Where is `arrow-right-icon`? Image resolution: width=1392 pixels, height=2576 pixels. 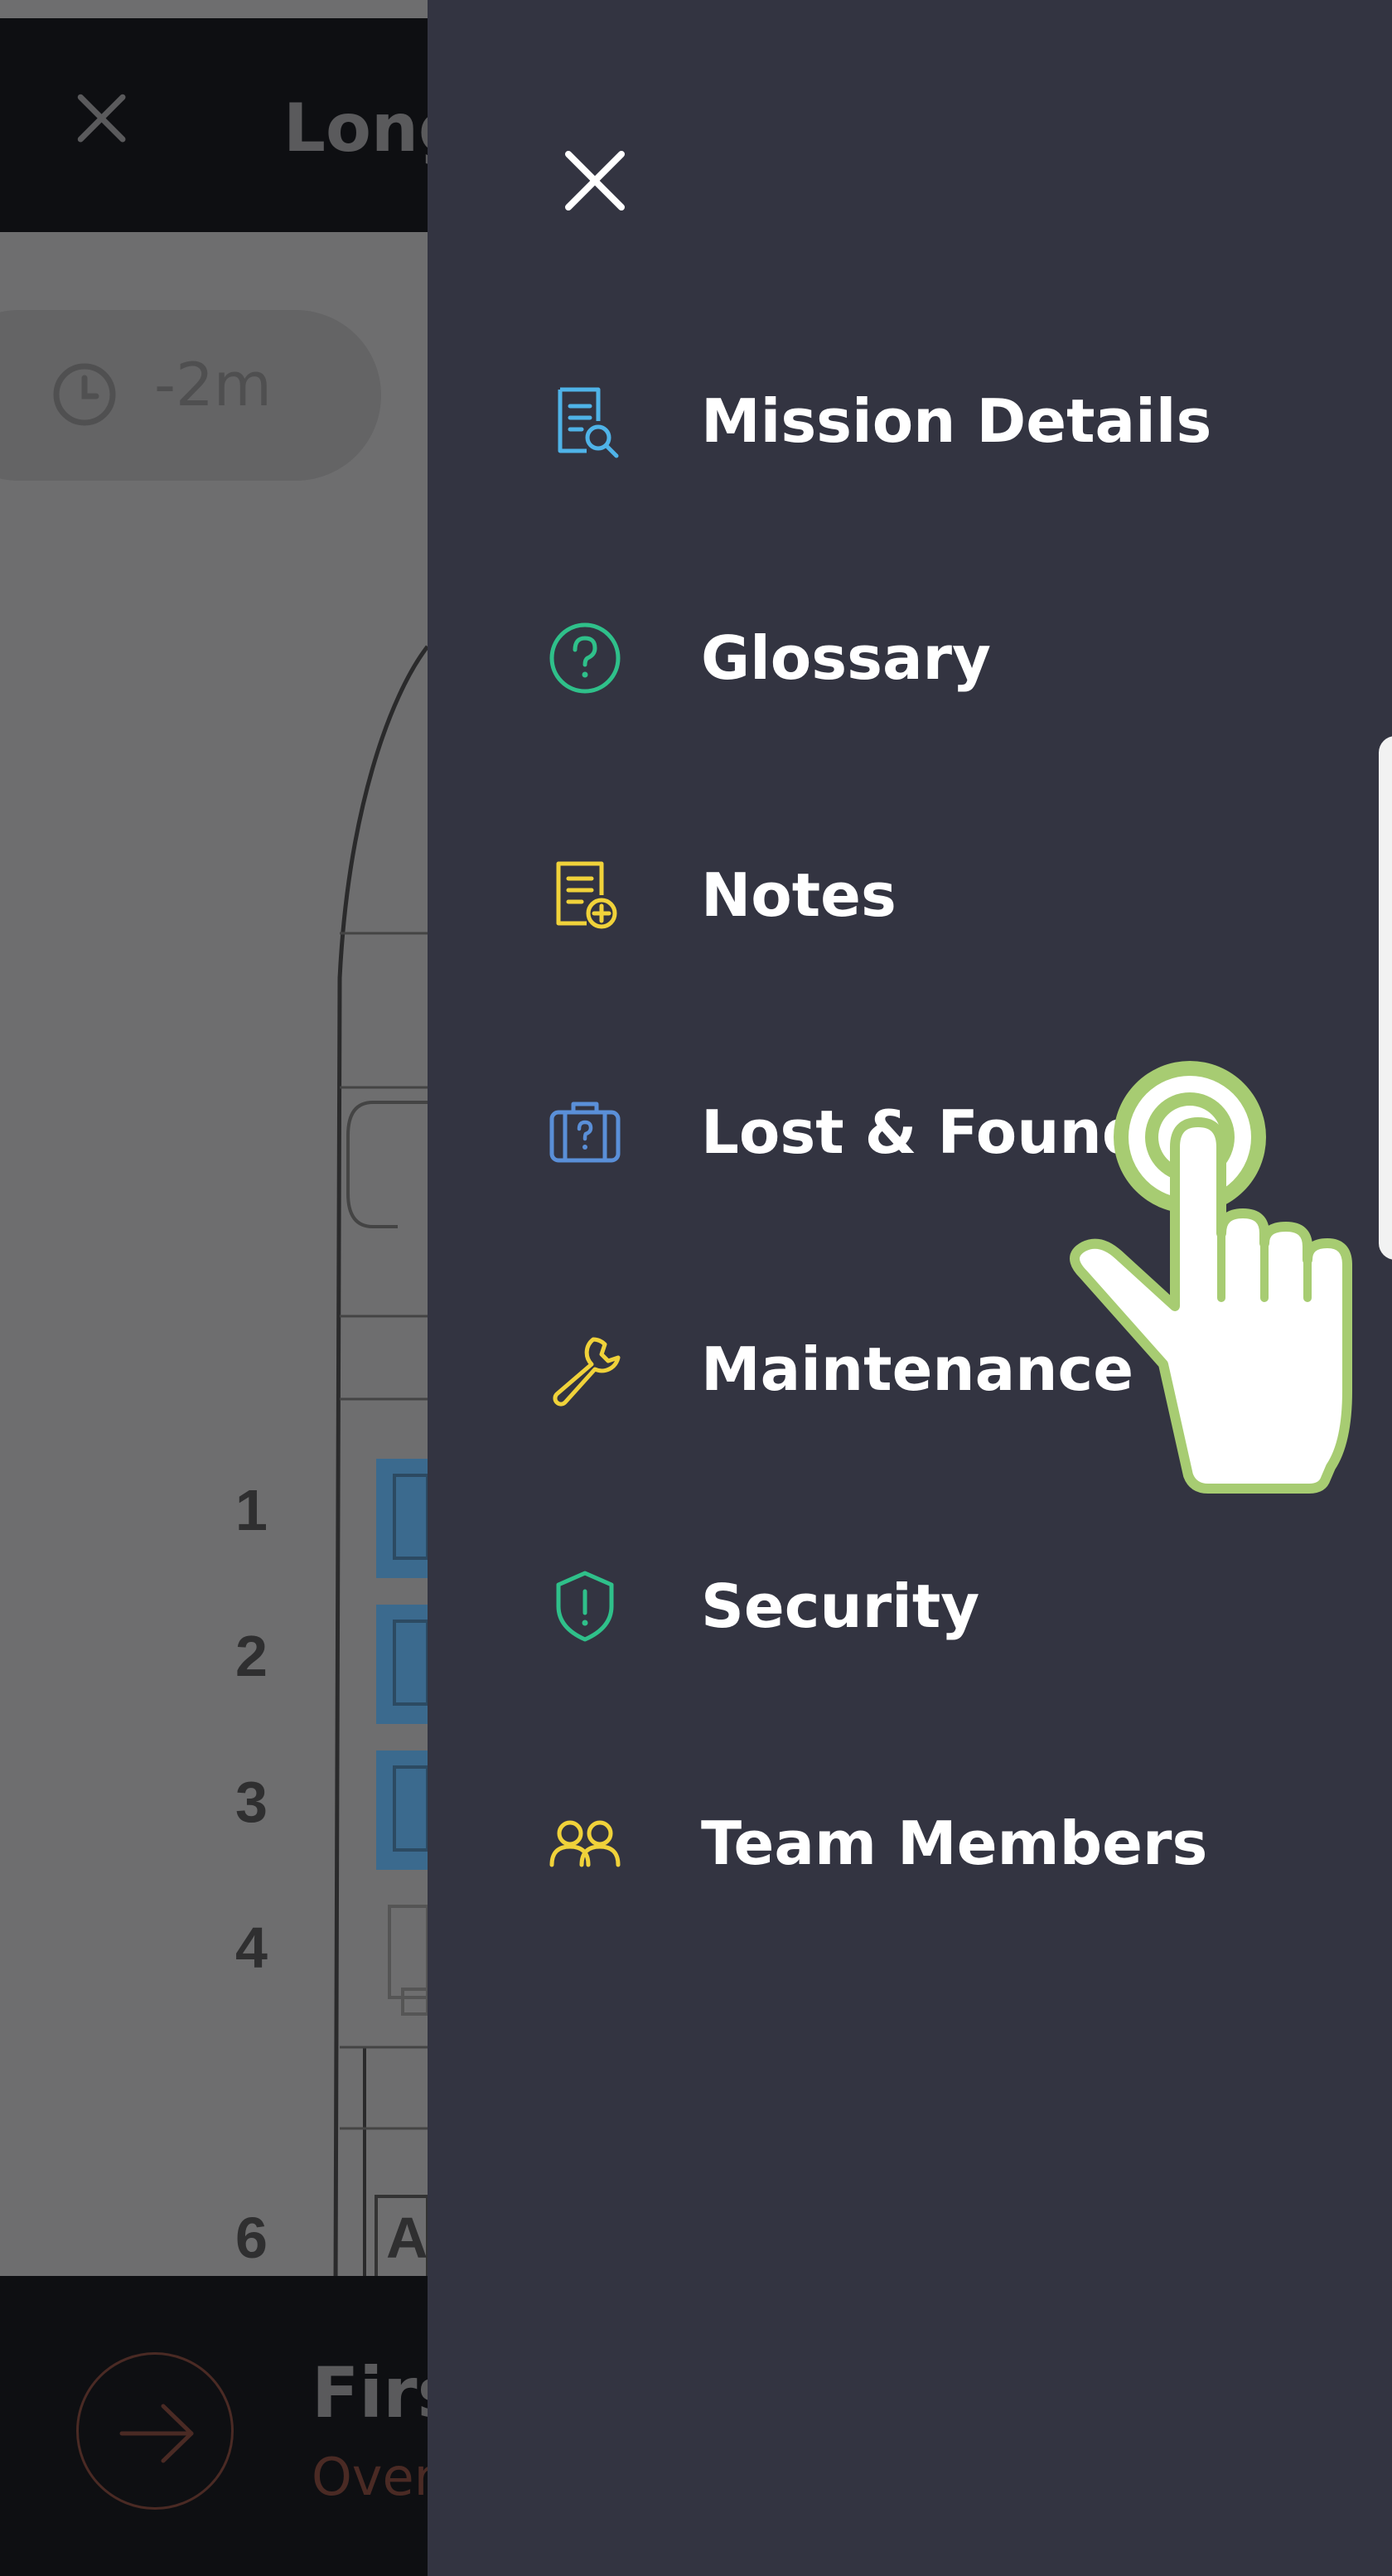
arrow-right-icon is located at coordinates (156, 2433).